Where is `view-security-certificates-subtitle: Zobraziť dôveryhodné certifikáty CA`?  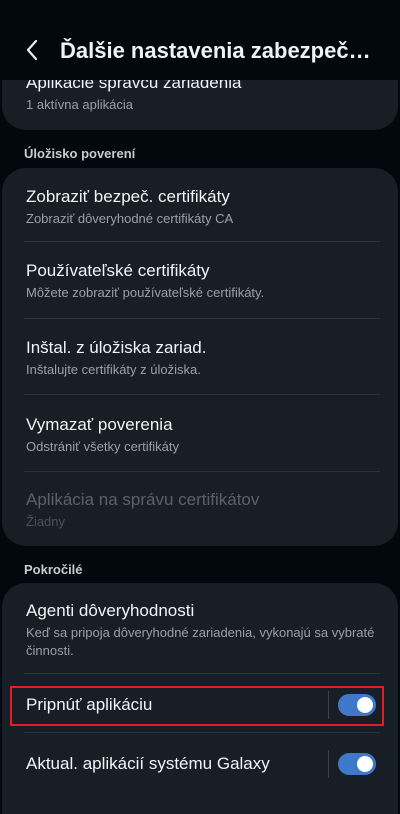
view-security-certificates-subtitle: Zobraziť dôveryhodné certifikáty CA is located at coordinates (130, 218).